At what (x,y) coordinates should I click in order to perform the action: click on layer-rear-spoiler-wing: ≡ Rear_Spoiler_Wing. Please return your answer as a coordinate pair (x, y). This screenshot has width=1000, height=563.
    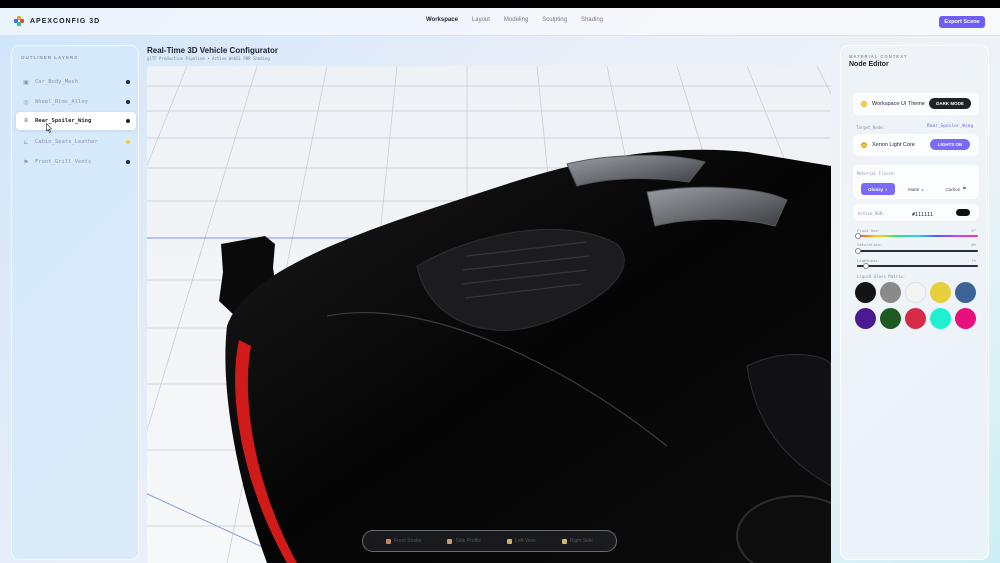
    Looking at the image, I should click on (76, 121).